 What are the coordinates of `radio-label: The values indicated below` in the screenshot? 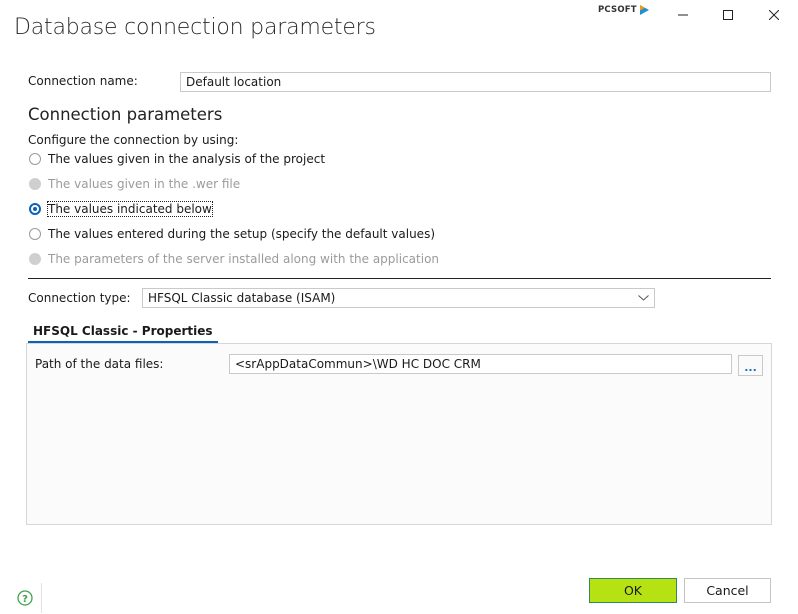 It's located at (130, 209).